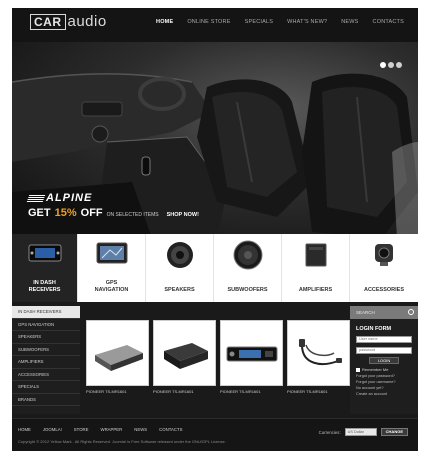 This screenshot has height=459, width=430. I want to click on footer-nav-home: HOME, so click(24, 429).